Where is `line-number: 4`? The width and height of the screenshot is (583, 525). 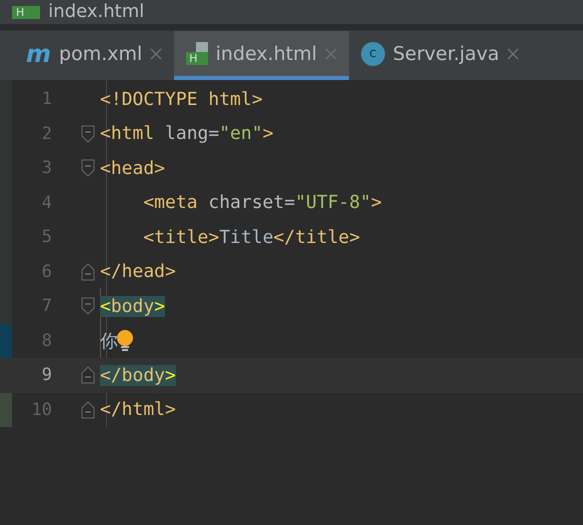 line-number: 4 is located at coordinates (46, 202).